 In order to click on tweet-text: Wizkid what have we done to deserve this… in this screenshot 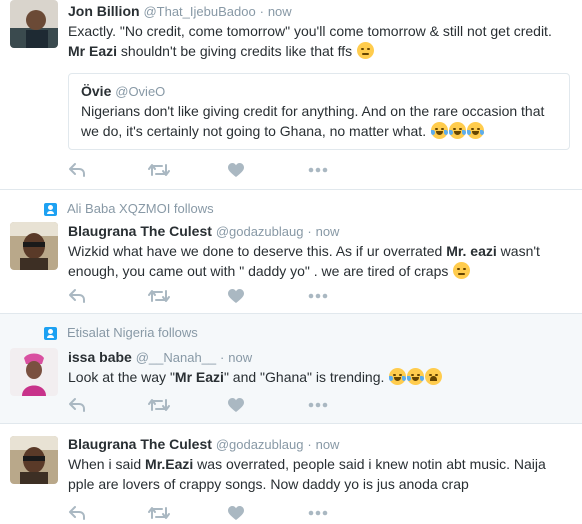, I will do `click(319, 261)`.